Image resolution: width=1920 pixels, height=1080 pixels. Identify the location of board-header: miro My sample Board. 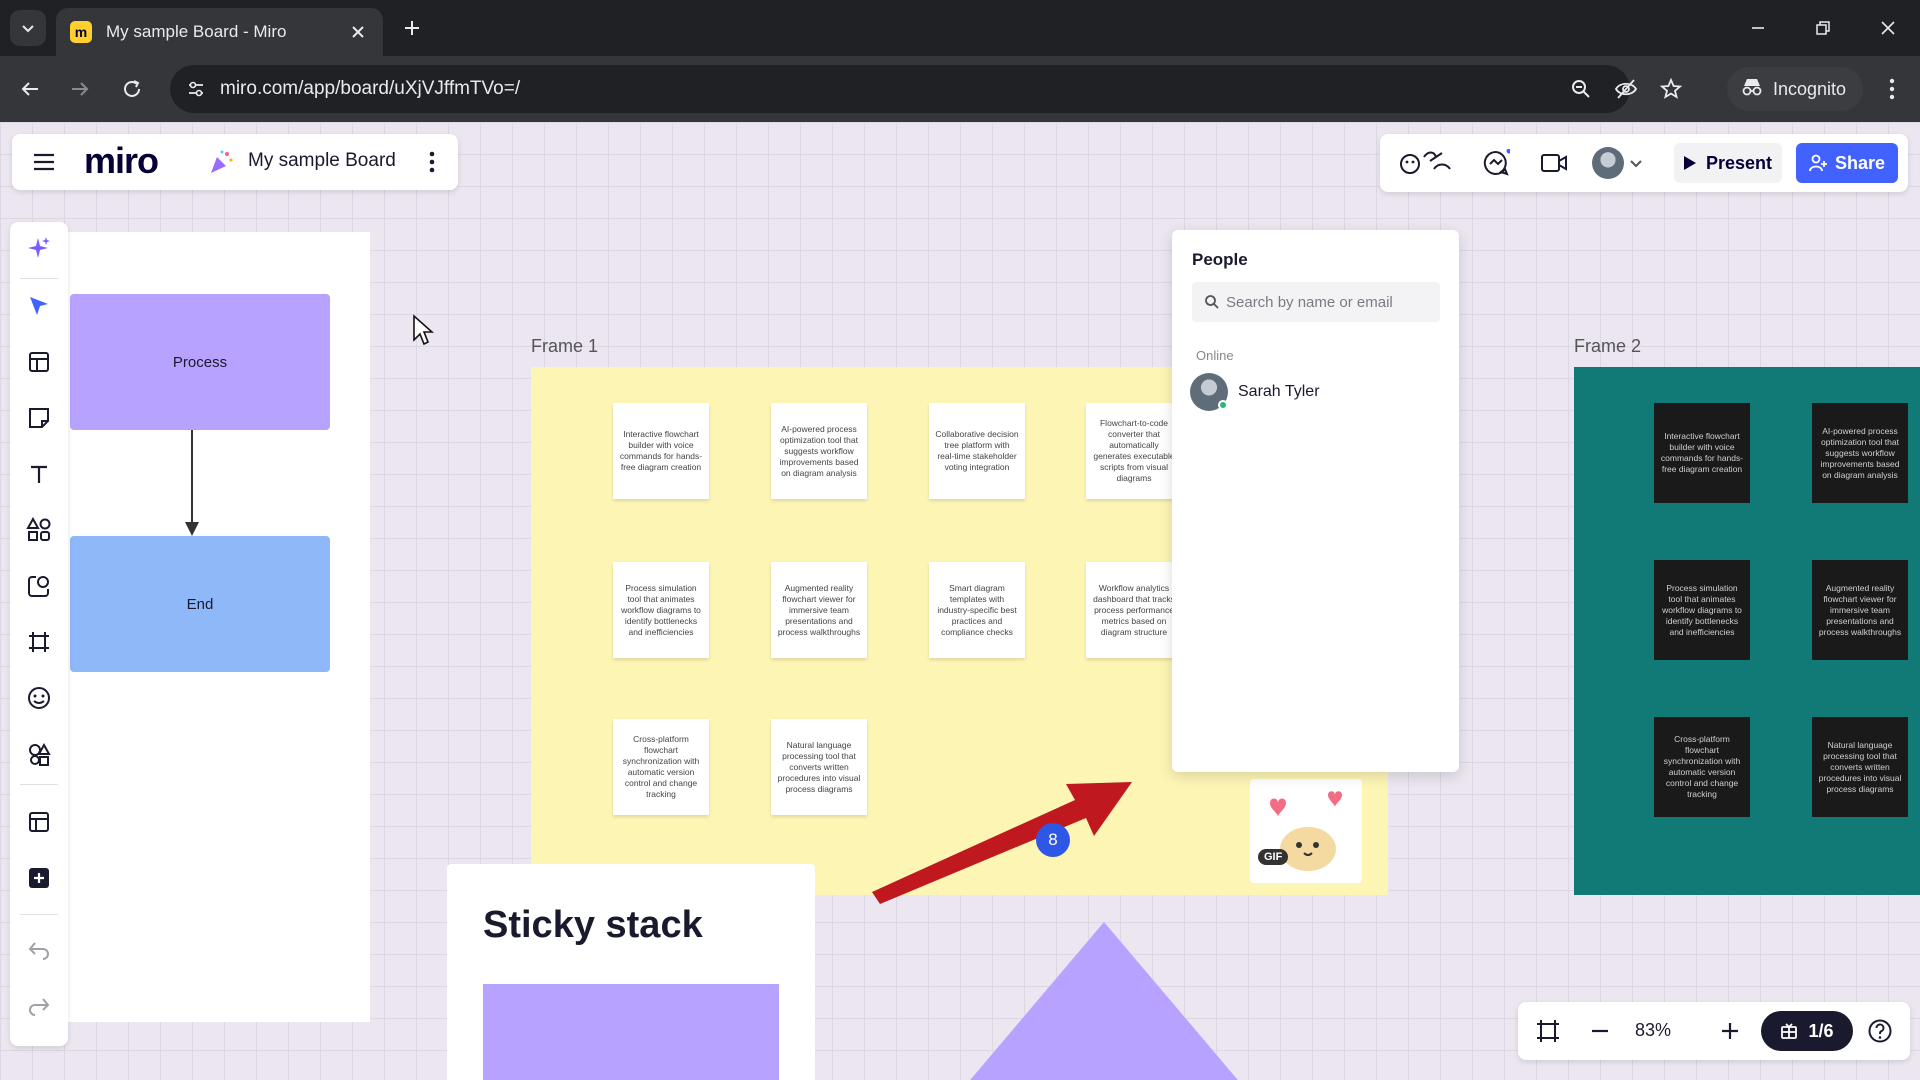
(235, 162).